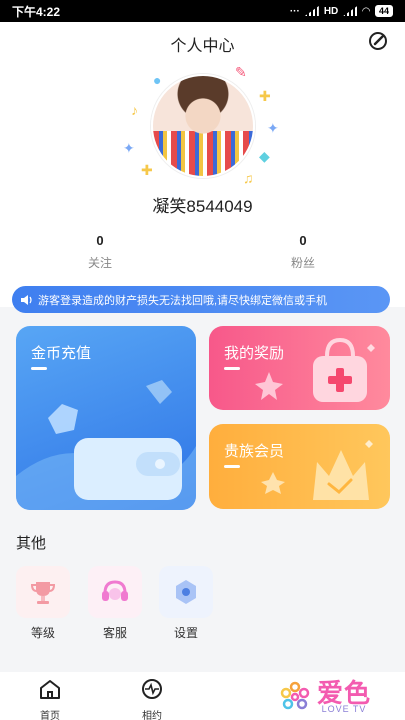 This screenshot has height=720, width=405. I want to click on tool-settings: 设置, so click(186, 603).